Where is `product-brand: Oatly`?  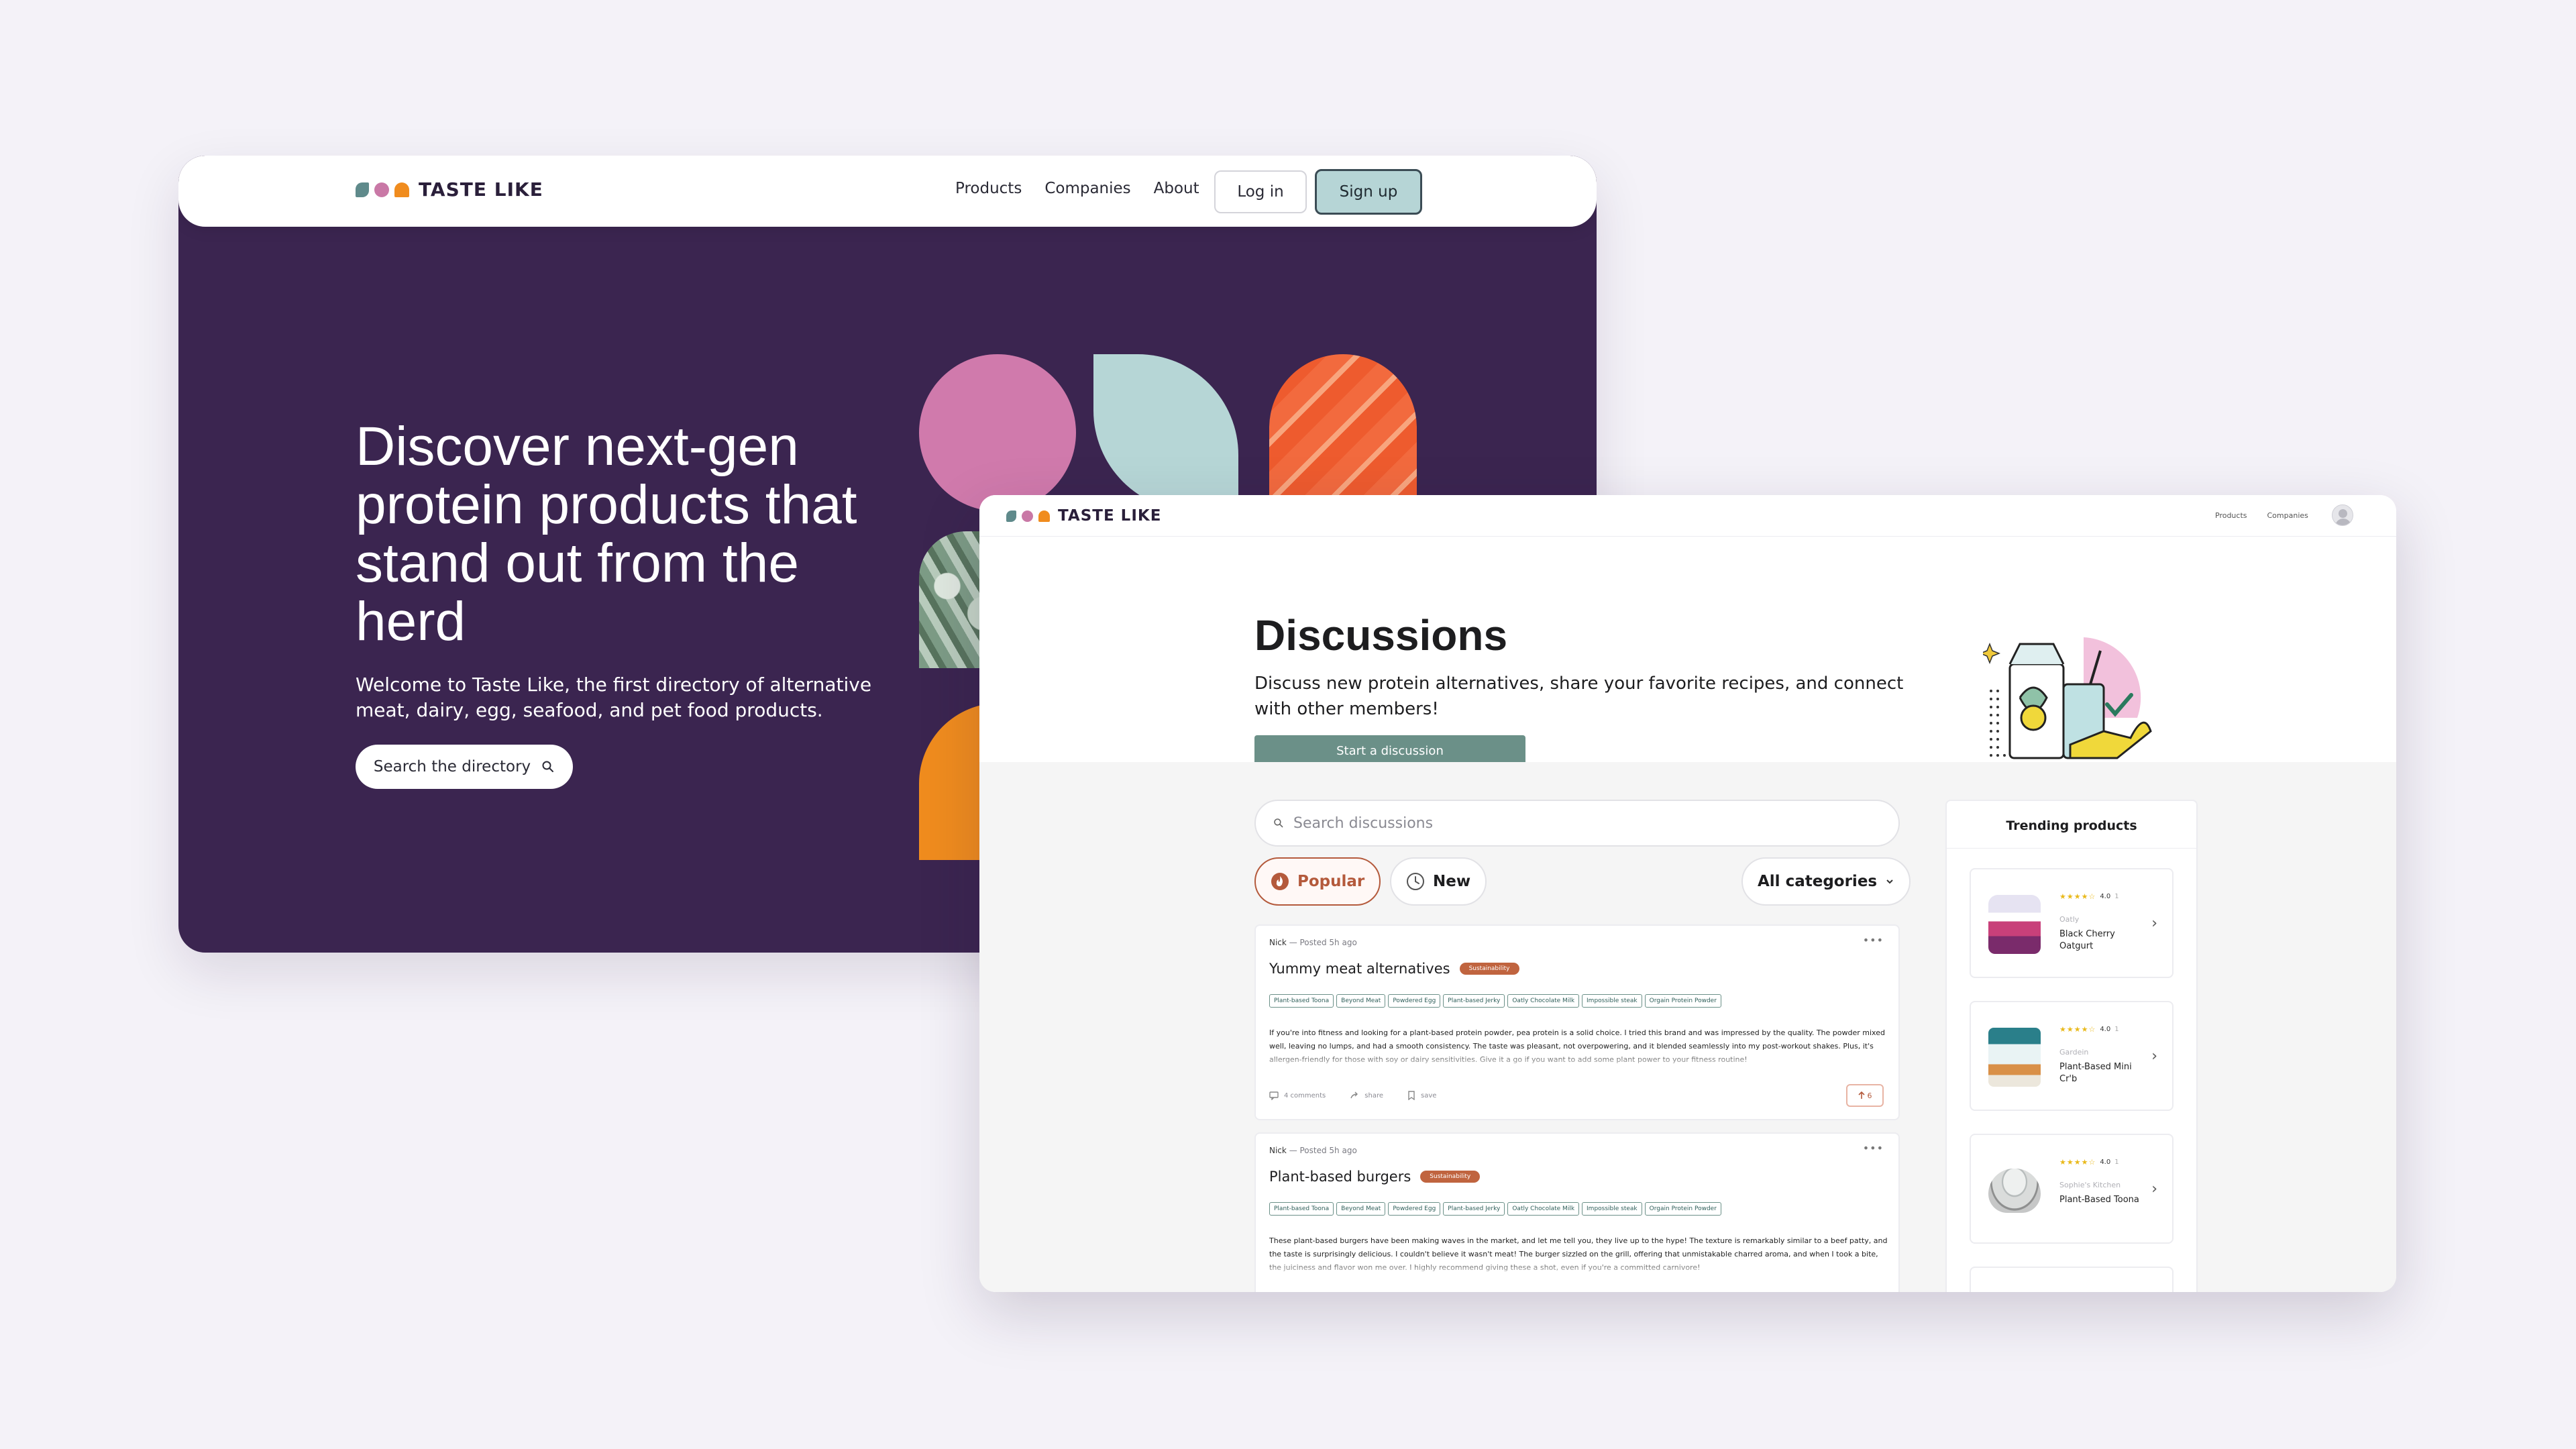
product-brand: Oatly is located at coordinates (2069, 919).